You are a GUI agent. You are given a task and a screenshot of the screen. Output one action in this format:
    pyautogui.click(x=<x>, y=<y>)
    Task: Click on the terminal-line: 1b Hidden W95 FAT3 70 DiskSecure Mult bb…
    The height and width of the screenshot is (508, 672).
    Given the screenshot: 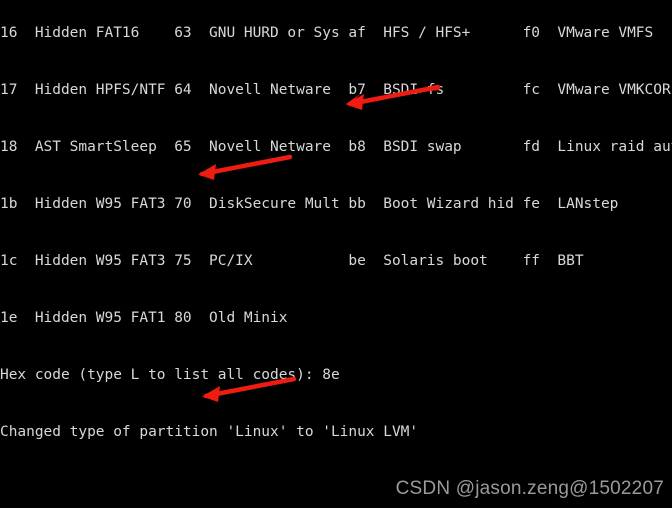 What is the action you would take?
    pyautogui.click(x=309, y=204)
    